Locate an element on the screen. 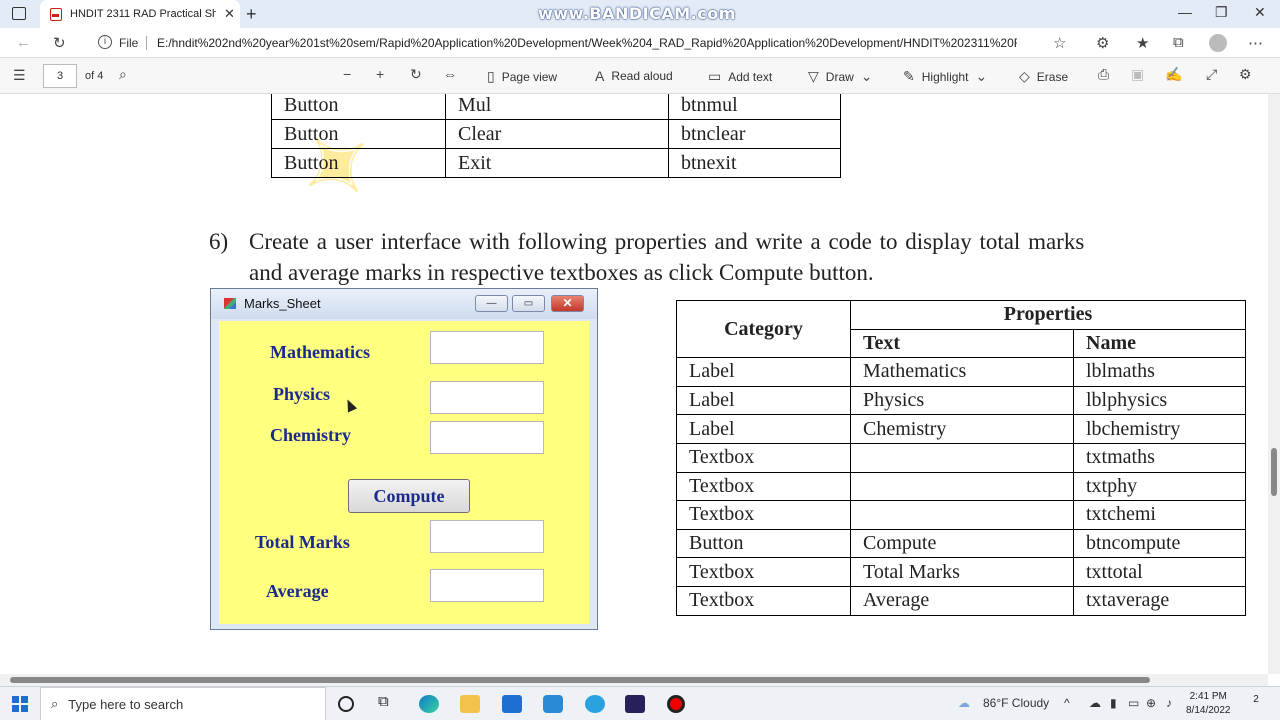 Image resolution: width=1280 pixels, height=720 pixels. edge-browser-icon is located at coordinates (429, 704).